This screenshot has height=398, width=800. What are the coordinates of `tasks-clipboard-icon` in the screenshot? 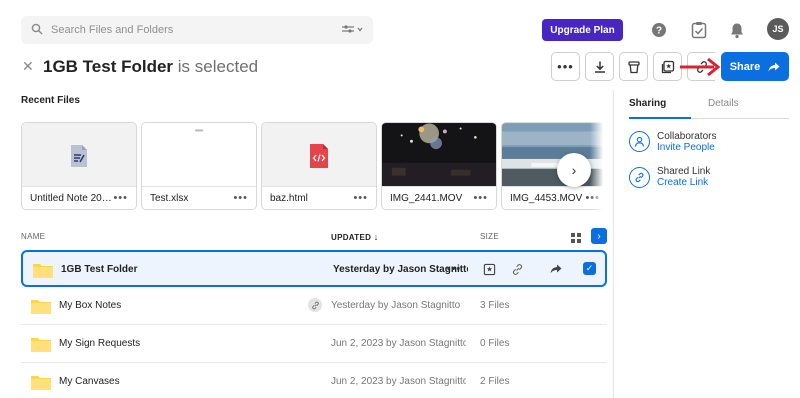 It's located at (699, 30).